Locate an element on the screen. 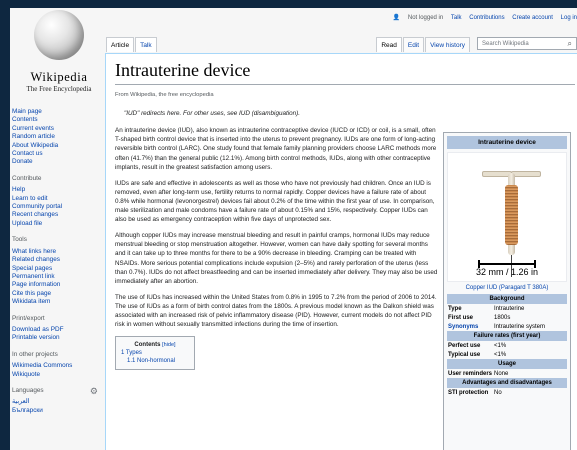  sidebar-item-random-article: Random article is located at coordinates (56, 137).